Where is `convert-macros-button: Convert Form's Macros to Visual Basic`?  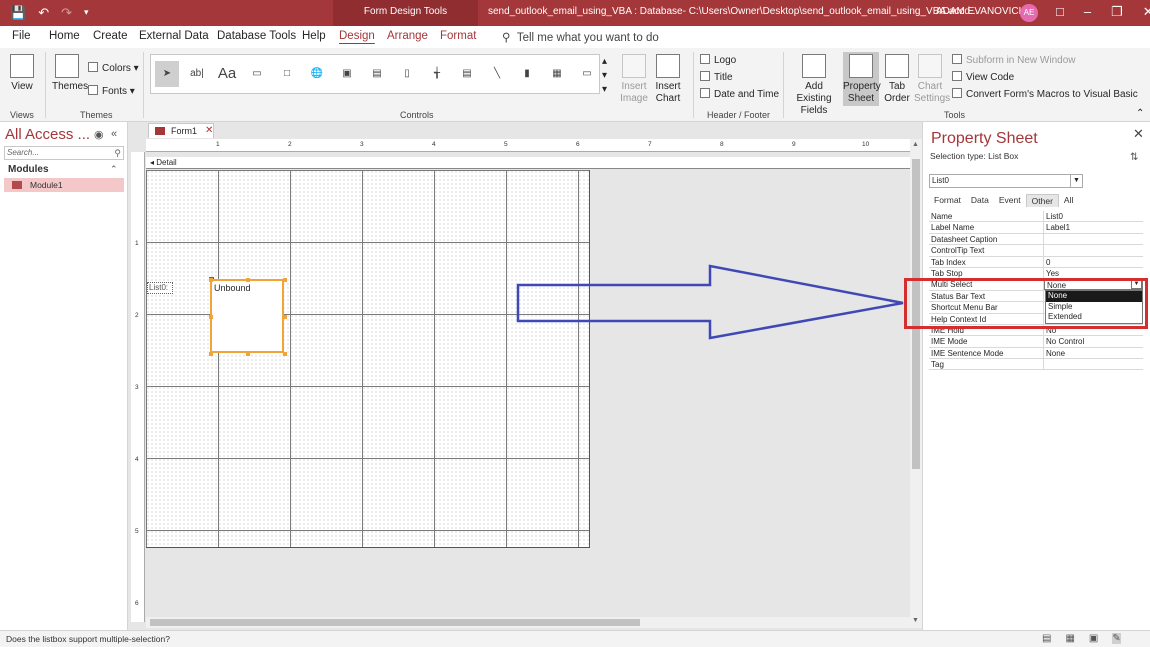 convert-macros-button: Convert Form's Macros to Visual Basic is located at coordinates (1045, 94).